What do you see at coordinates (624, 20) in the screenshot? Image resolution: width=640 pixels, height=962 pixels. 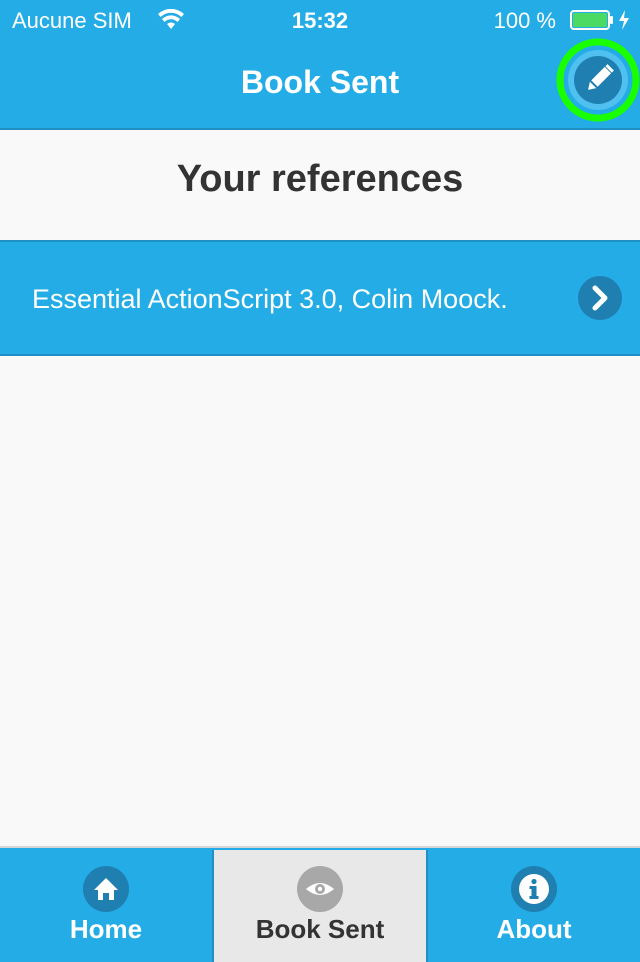 I see `charging-icon` at bounding box center [624, 20].